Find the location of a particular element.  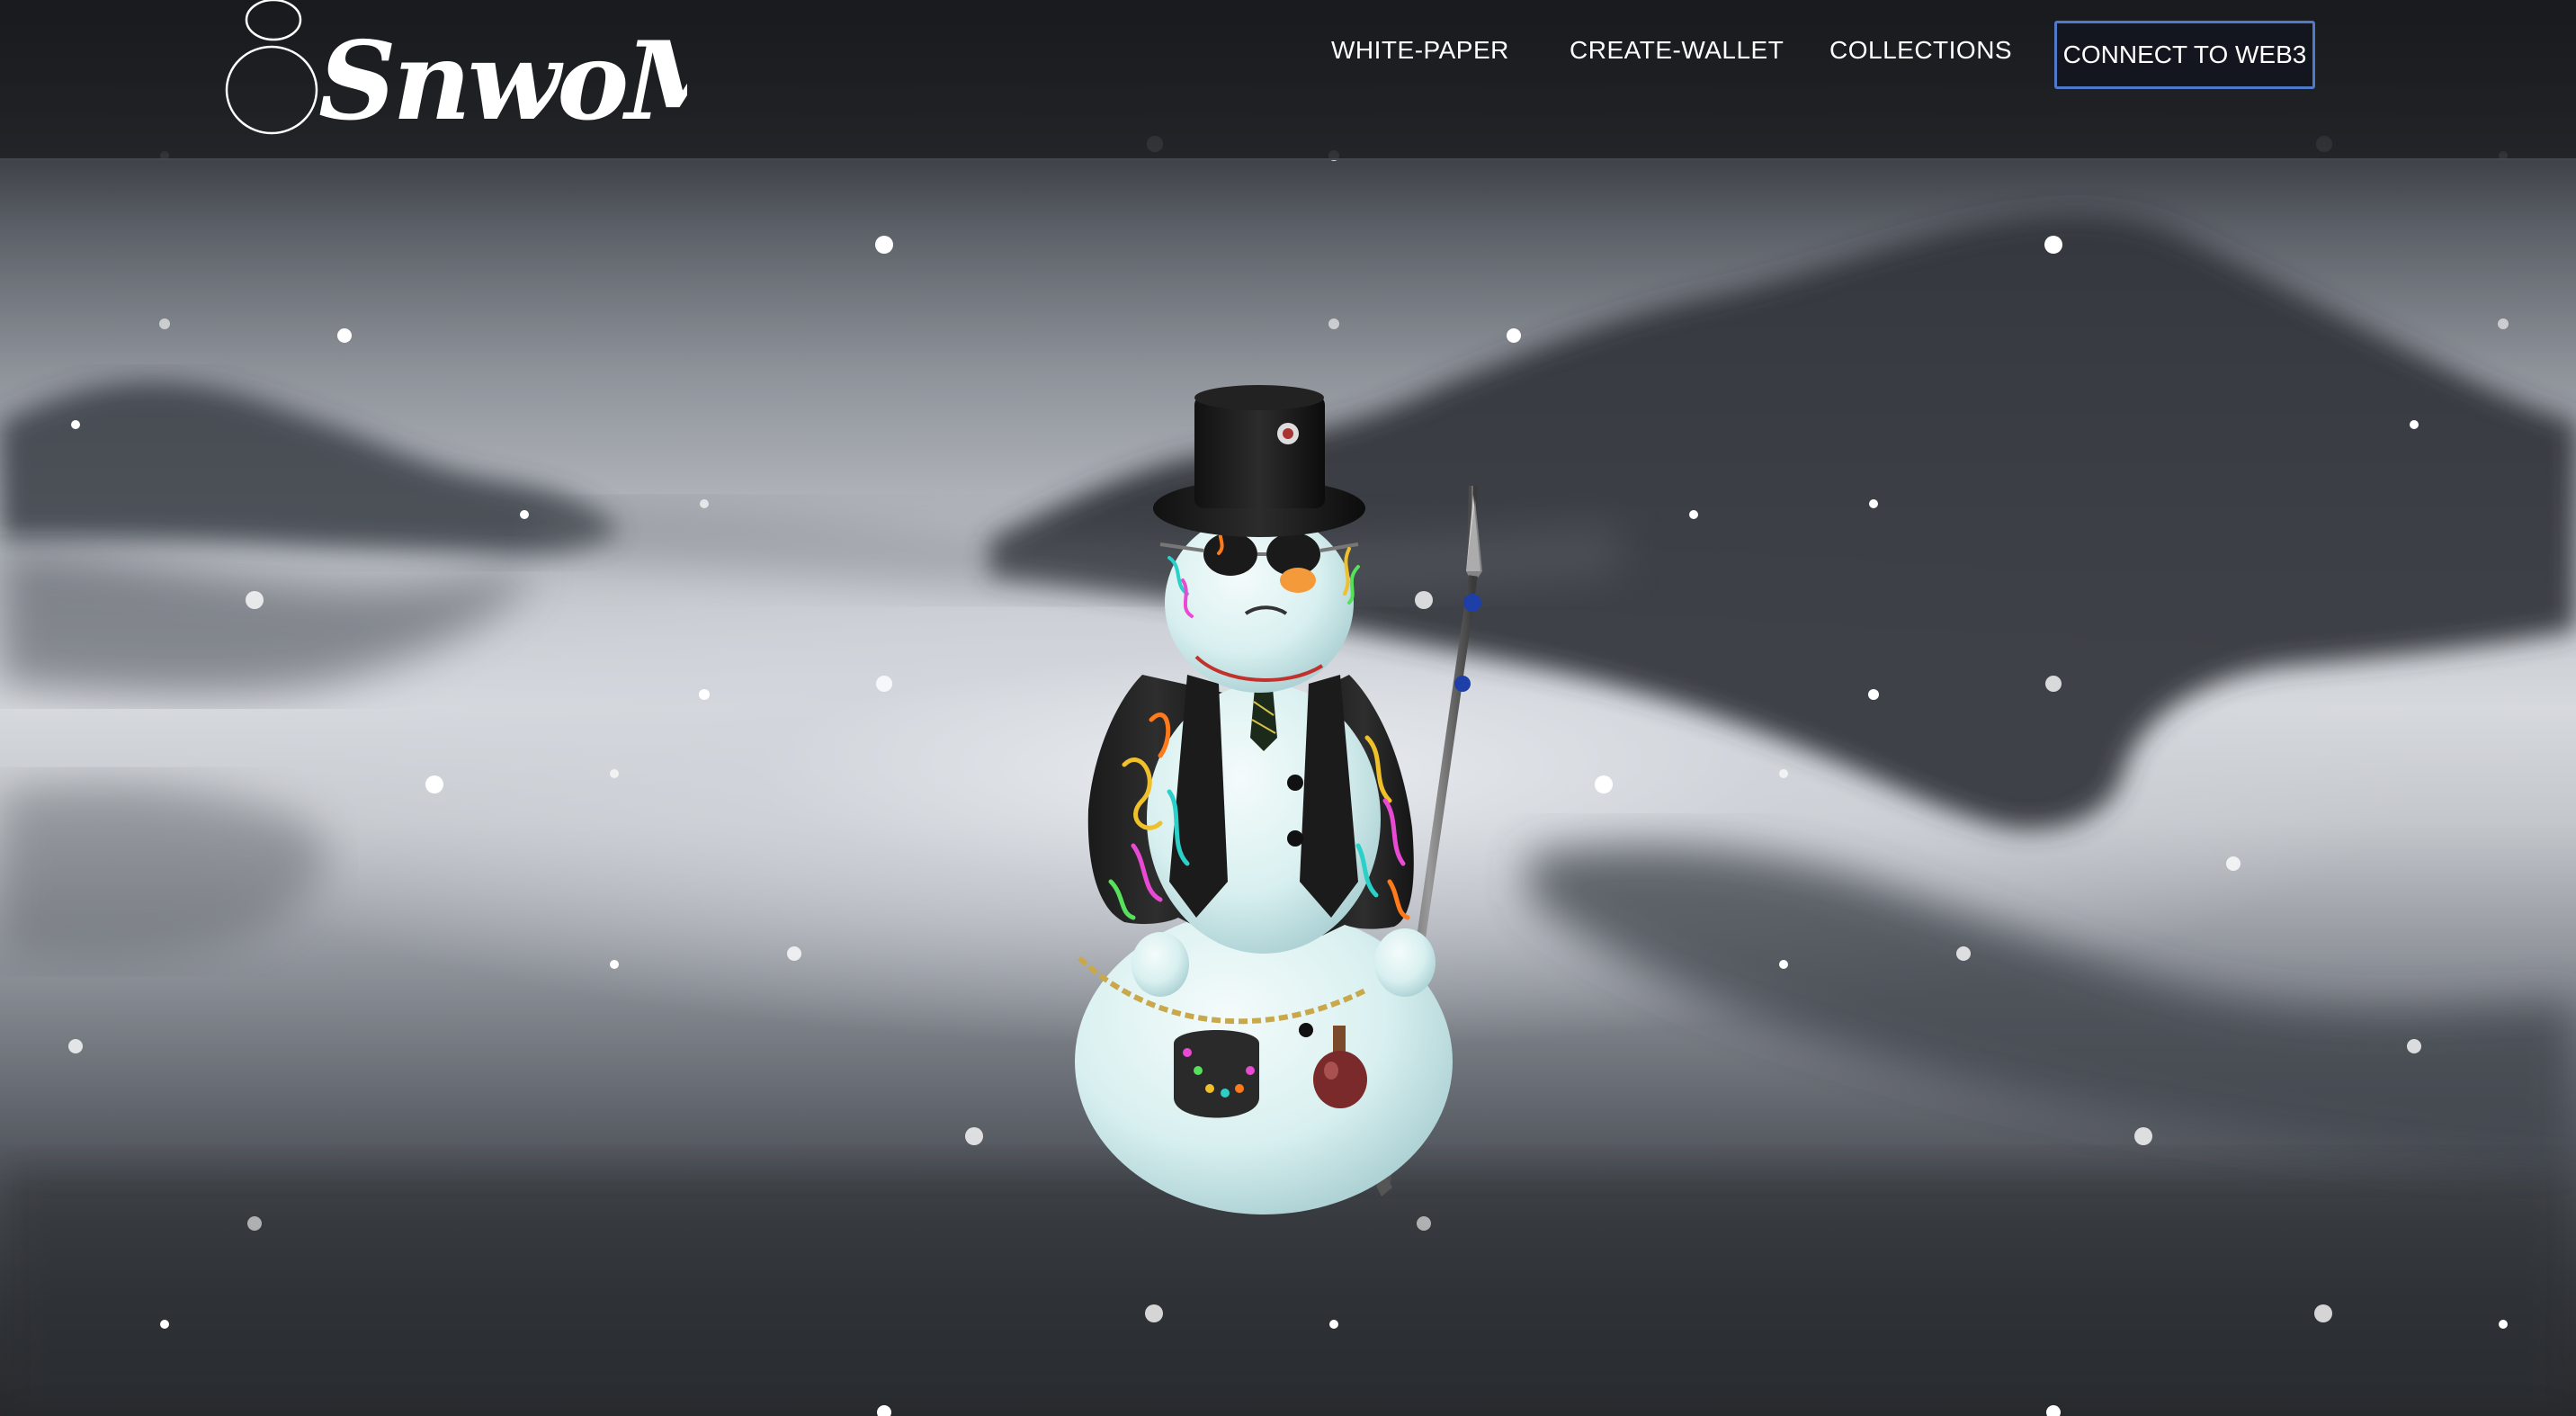

snowman-logo-icon: SnwoMan is located at coordinates (555, 72).